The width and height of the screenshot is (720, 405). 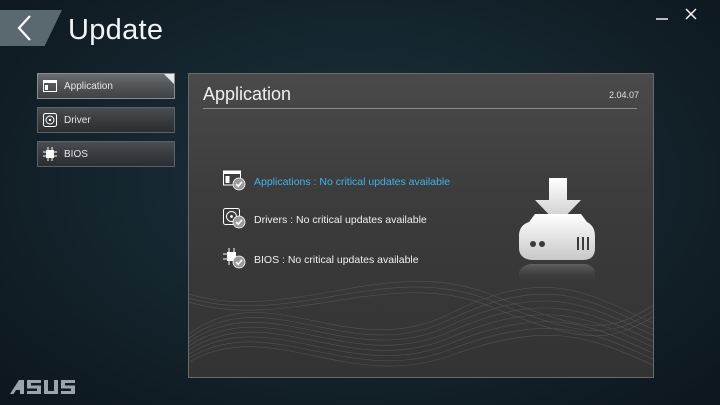 I want to click on minimize-button, so click(x=662, y=14).